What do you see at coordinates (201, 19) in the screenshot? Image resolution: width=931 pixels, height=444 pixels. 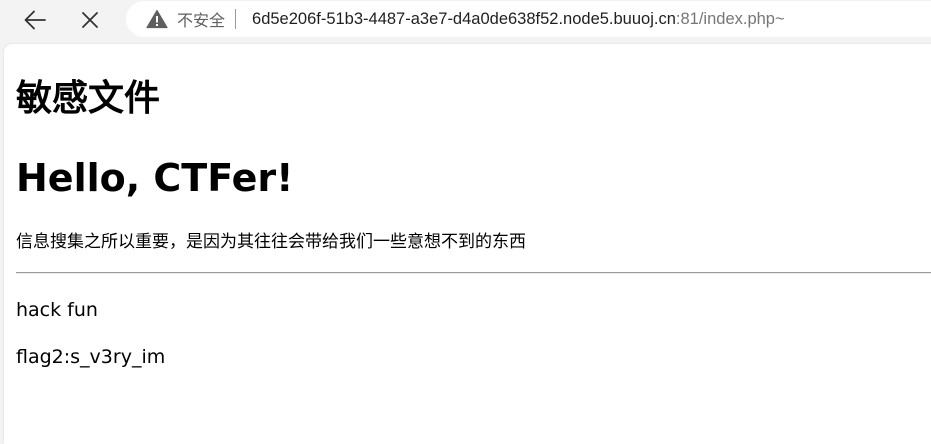 I see `security-status-label: 不安全` at bounding box center [201, 19].